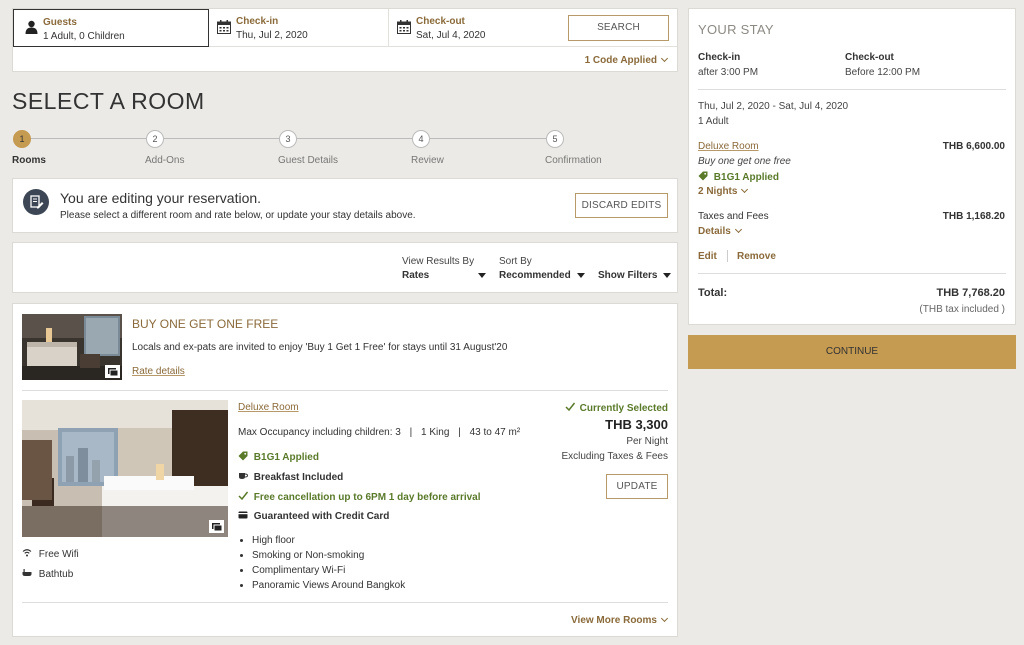 The image size is (1024, 645). I want to click on list-item: Smoking or Non-smoking, so click(328, 555).